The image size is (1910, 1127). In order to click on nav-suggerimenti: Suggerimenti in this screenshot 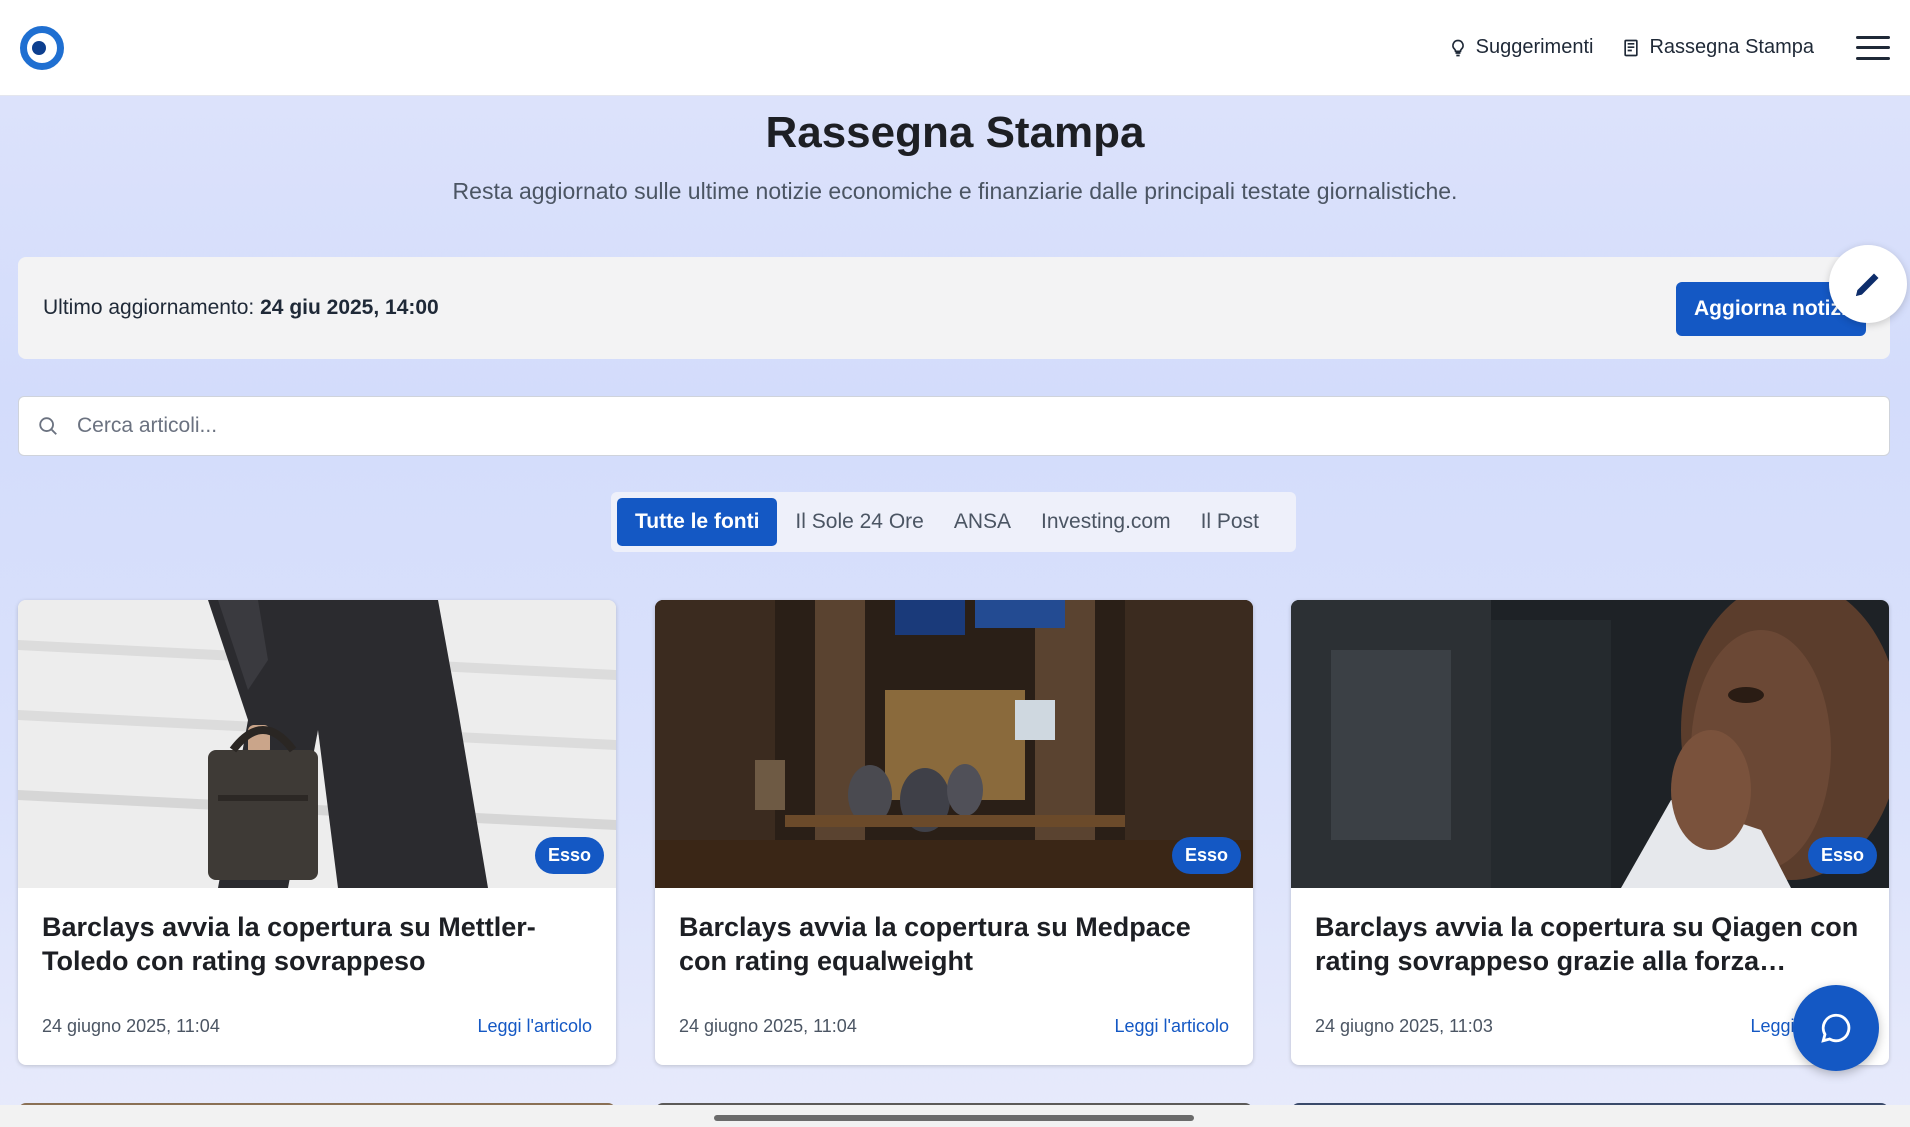, I will do `click(1521, 47)`.